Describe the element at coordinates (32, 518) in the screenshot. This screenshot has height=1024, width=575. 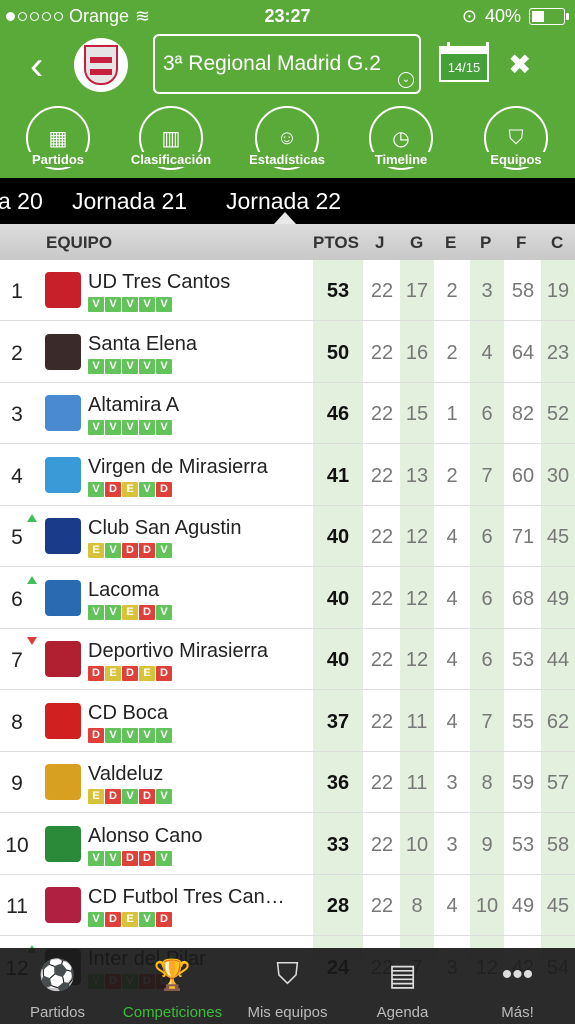
I see `trend-up-icon` at that location.